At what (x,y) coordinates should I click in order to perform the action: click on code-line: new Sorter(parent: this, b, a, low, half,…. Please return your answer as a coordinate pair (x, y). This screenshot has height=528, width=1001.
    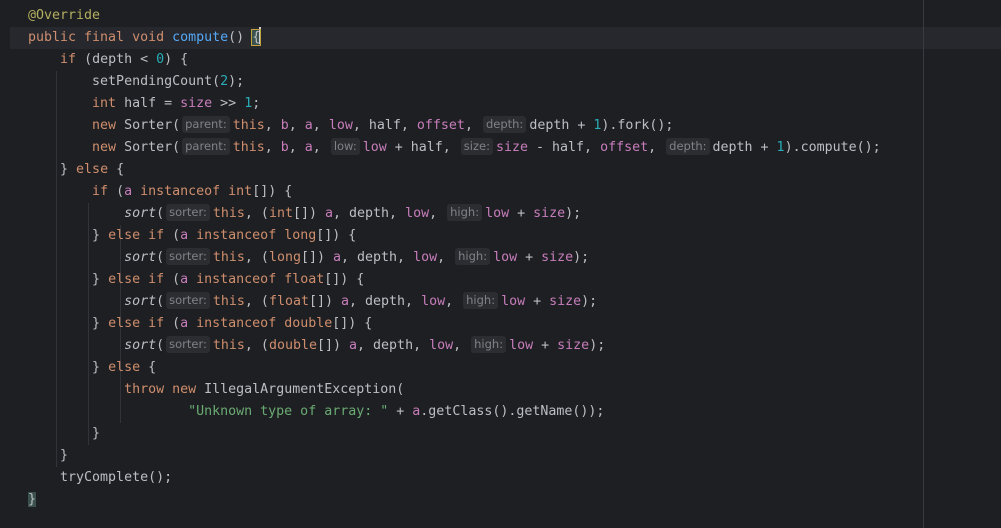
    Looking at the image, I should click on (350, 126).